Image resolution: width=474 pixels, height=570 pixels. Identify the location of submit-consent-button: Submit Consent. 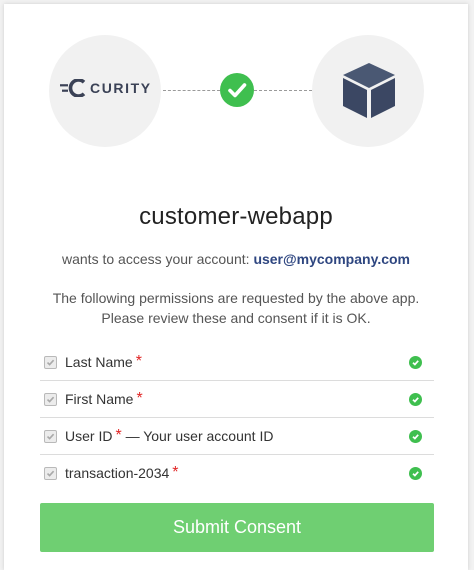
(237, 527).